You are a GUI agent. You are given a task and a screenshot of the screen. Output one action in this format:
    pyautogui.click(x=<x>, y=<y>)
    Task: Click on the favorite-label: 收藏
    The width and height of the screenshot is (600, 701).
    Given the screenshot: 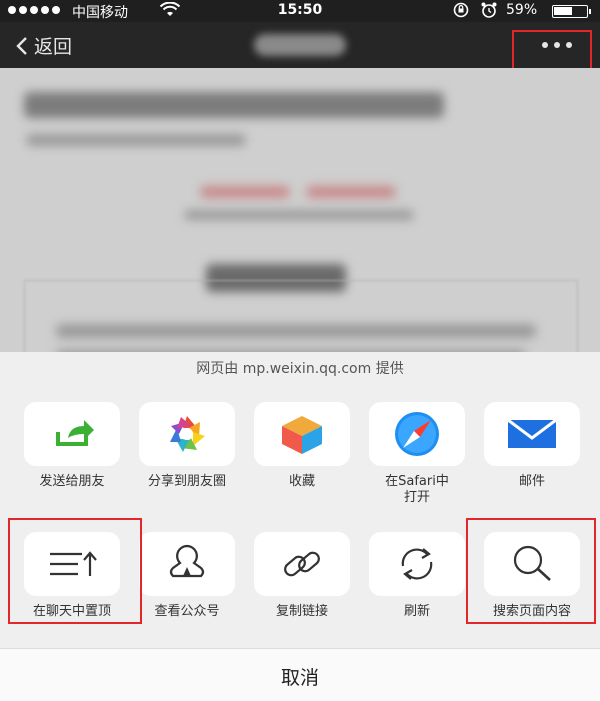 What is the action you would take?
    pyautogui.click(x=301, y=481)
    